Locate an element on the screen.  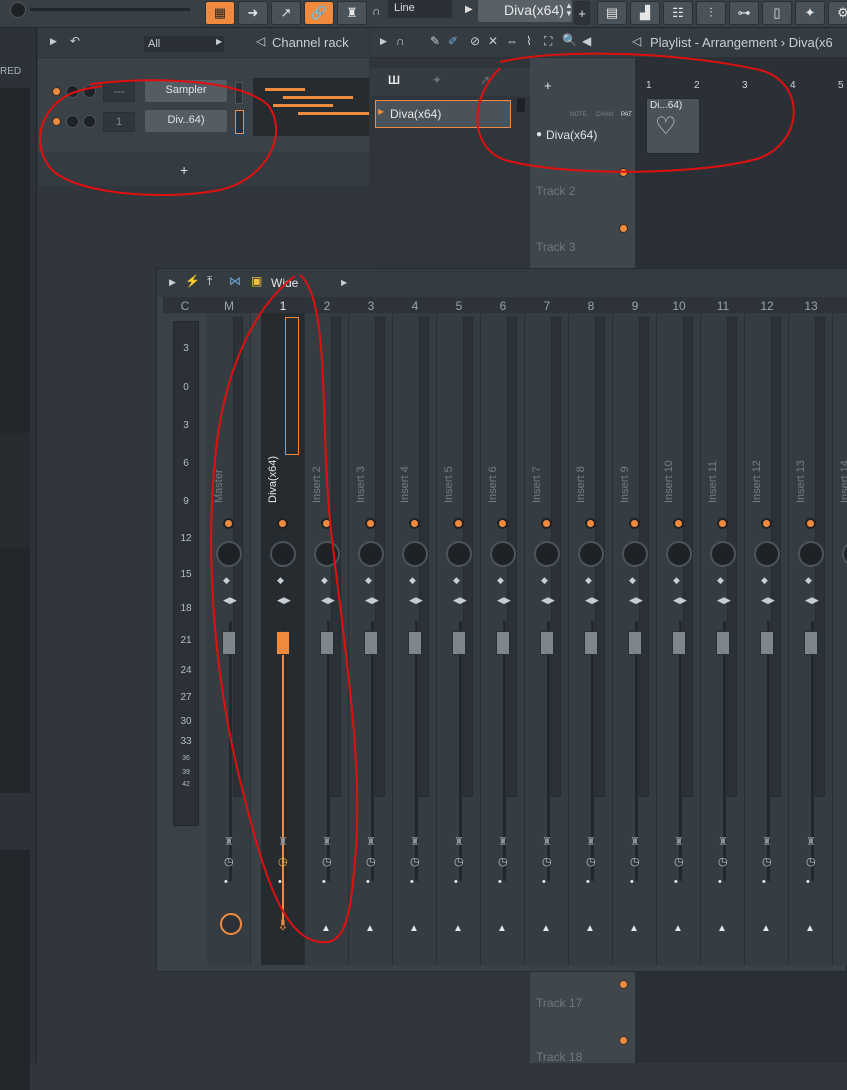
channel-pan-knob is located at coordinates (72, 91).